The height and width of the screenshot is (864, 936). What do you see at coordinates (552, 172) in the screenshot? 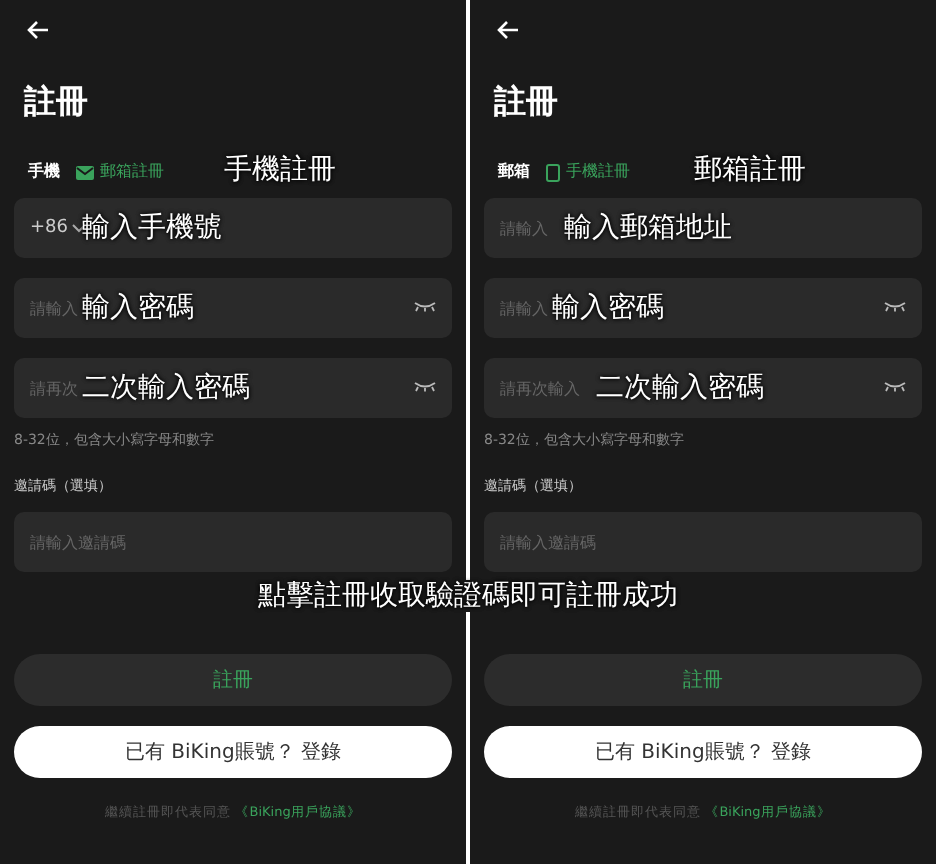
I see `phone-icon` at bounding box center [552, 172].